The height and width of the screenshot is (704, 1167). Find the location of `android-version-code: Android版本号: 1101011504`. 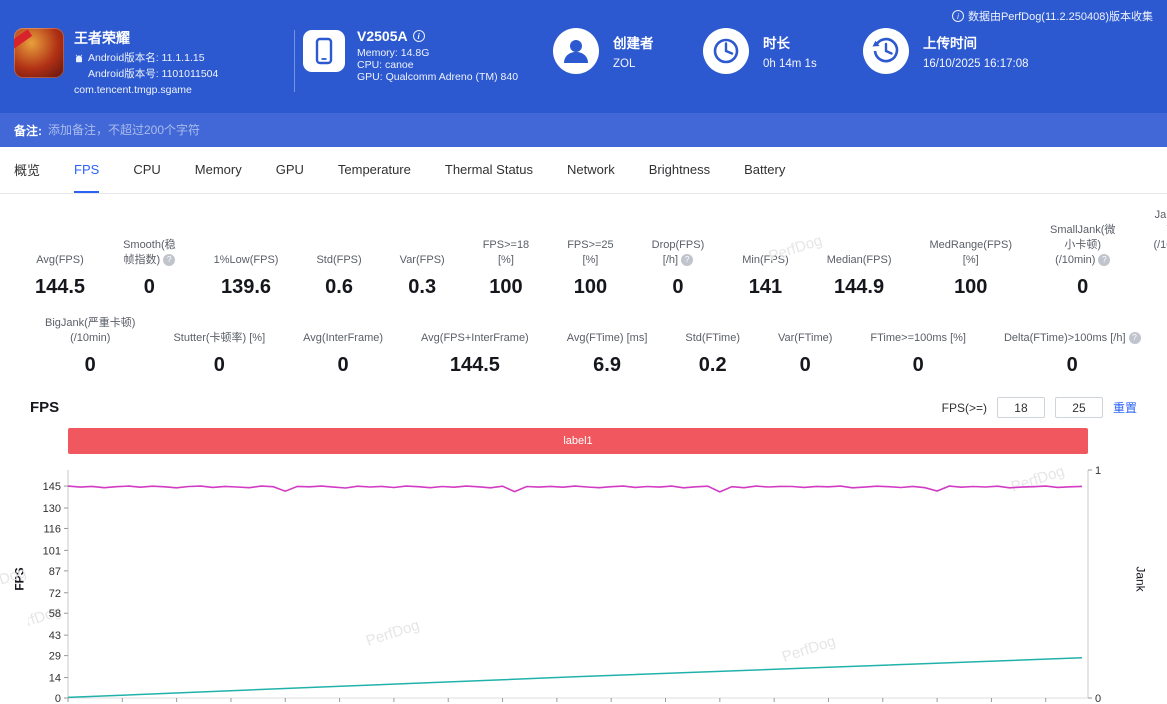

android-version-code: Android版本号: 1101011504 is located at coordinates (153, 73).